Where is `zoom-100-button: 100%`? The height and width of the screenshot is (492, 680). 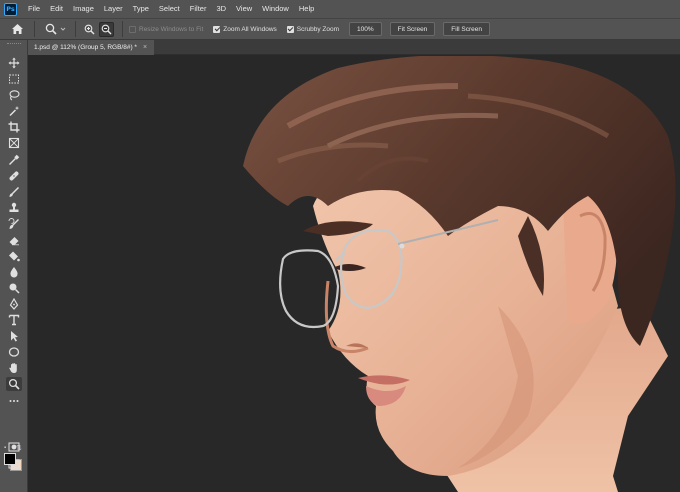 zoom-100-button: 100% is located at coordinates (365, 29).